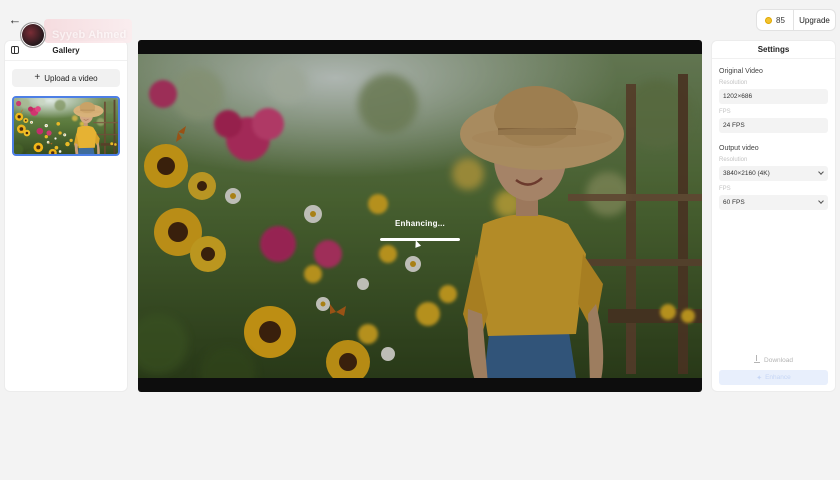  What do you see at coordinates (725, 112) in the screenshot?
I see `original-fps-label: FPS` at bounding box center [725, 112].